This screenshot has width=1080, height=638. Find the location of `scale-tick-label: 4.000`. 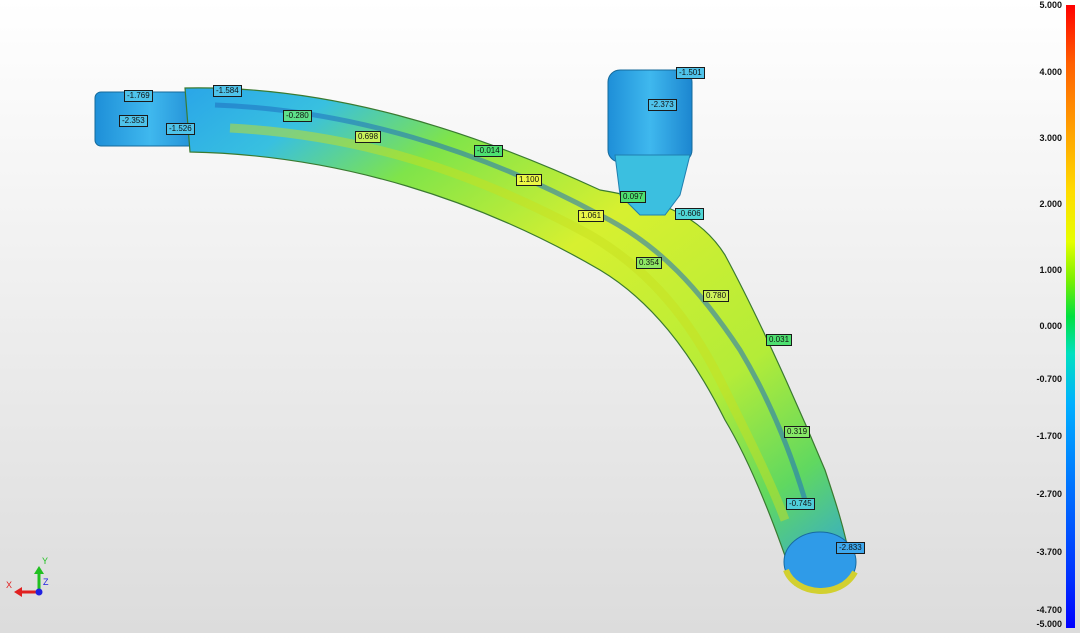

scale-tick-label: 4.000 is located at coordinates (1050, 72).